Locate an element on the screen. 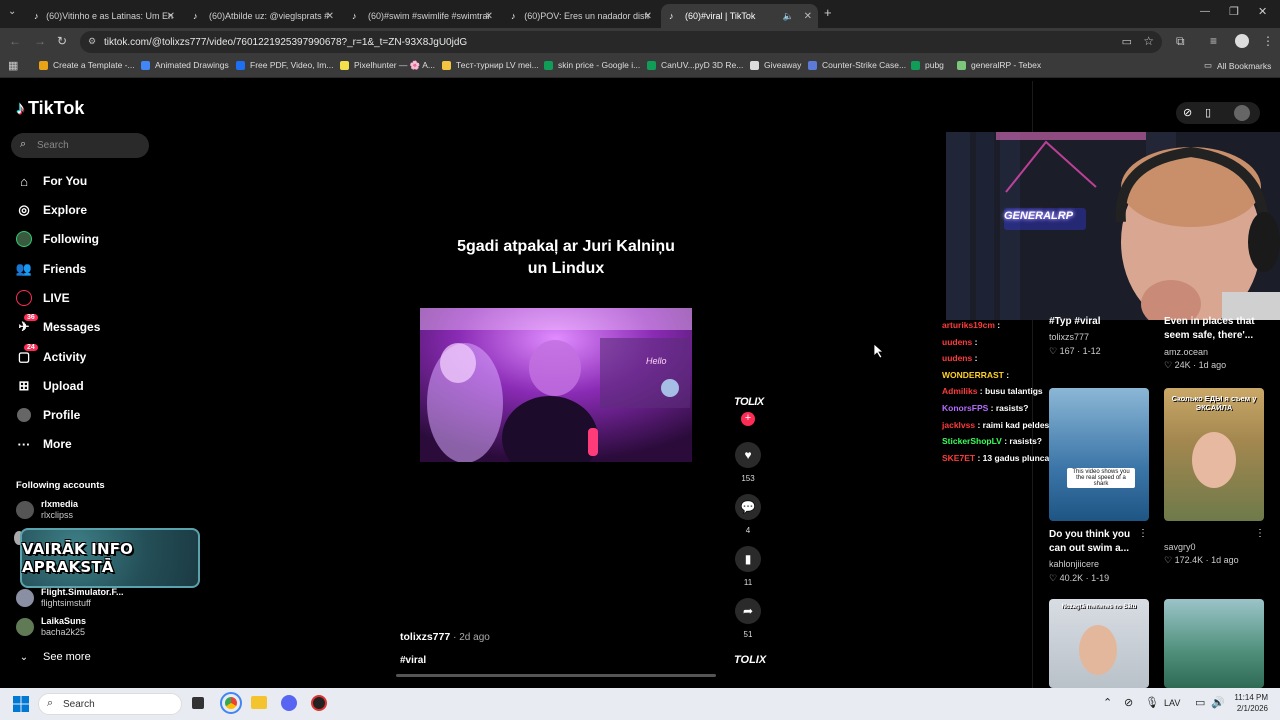  bookmark-item: pubg is located at coordinates (927, 65).